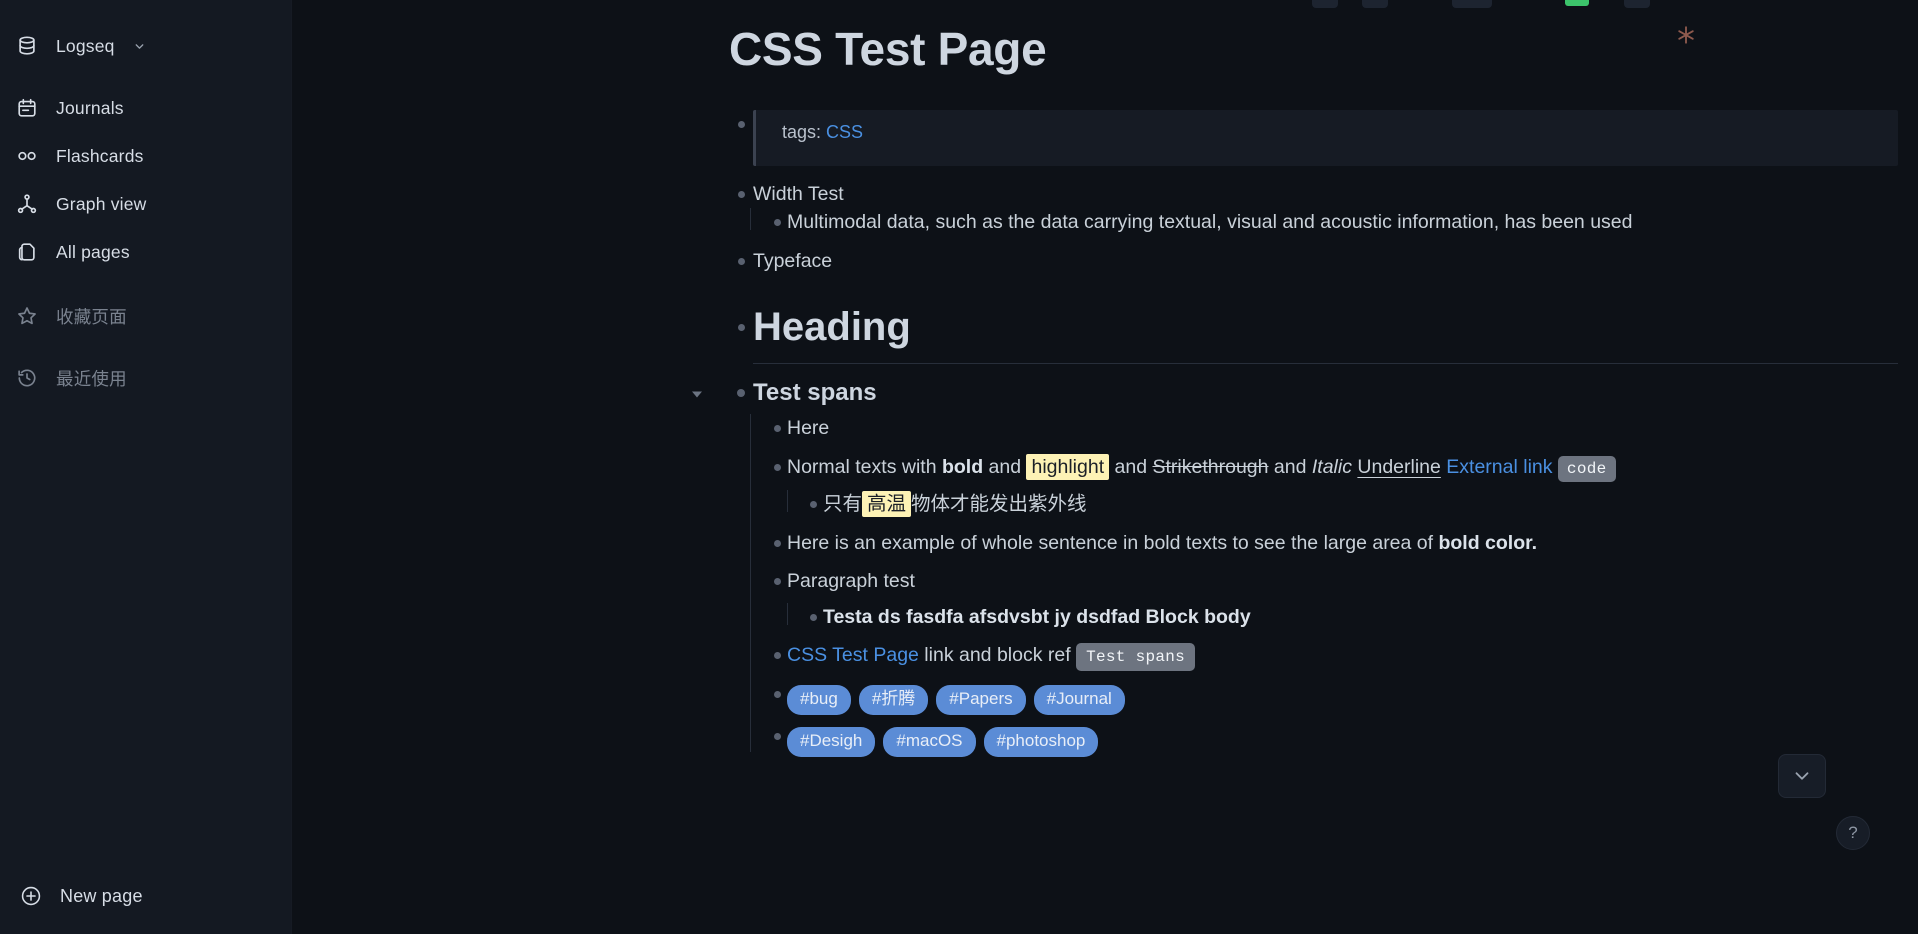 The image size is (1918, 934). Describe the element at coordinates (981, 700) in the screenshot. I see `tag-pill: #Papers` at that location.